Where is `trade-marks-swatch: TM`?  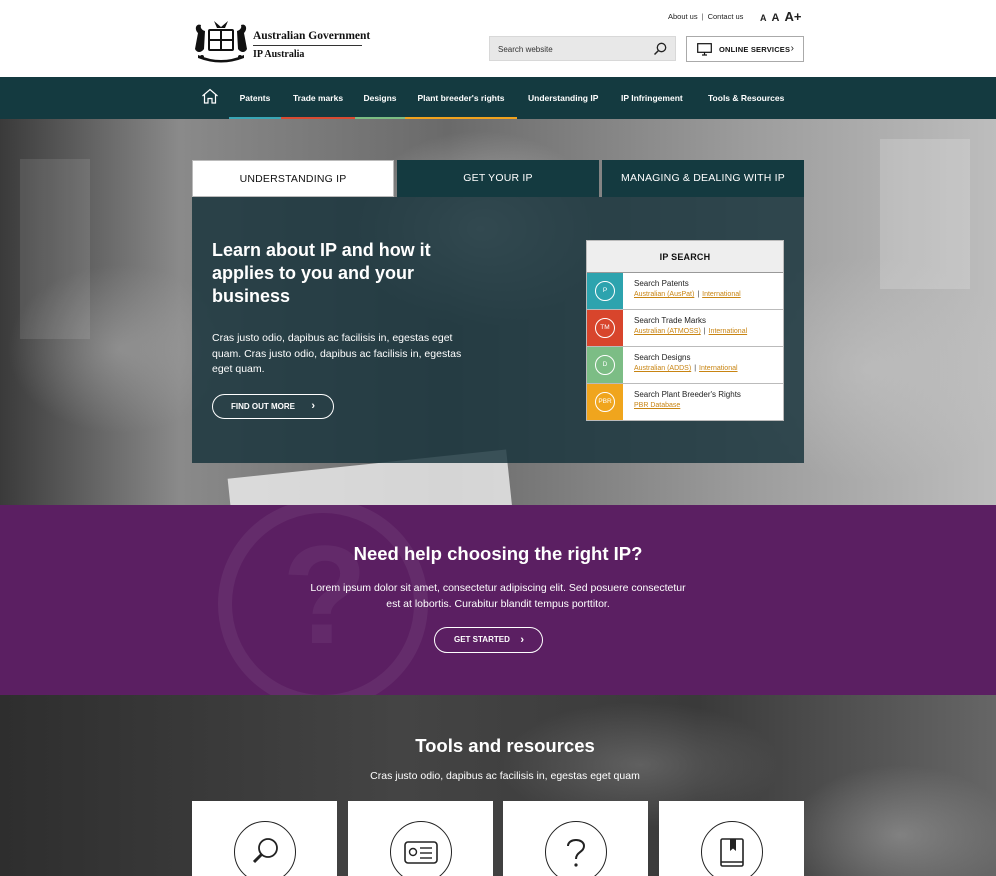 trade-marks-swatch: TM is located at coordinates (605, 328).